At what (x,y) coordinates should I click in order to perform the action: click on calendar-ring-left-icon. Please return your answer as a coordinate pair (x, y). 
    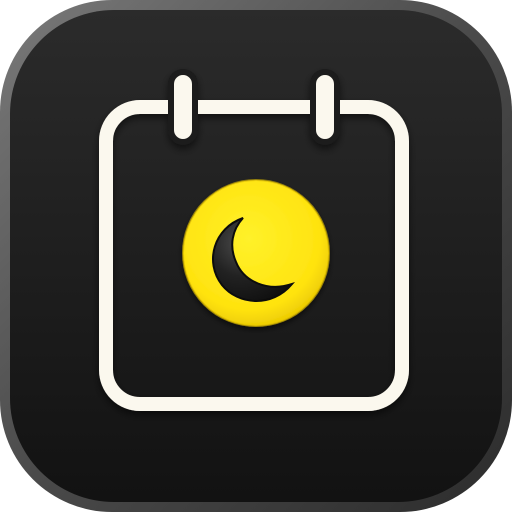
    Looking at the image, I should click on (183, 107).